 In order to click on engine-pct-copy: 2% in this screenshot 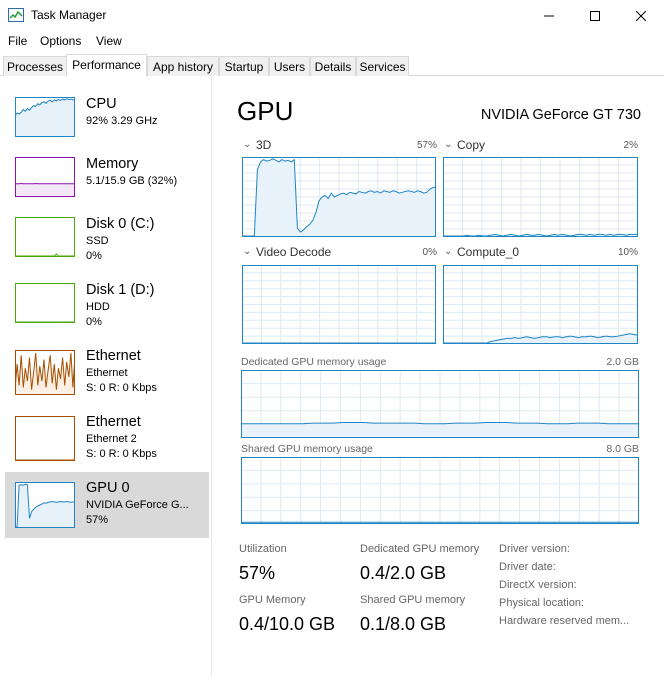, I will do `click(630, 145)`.